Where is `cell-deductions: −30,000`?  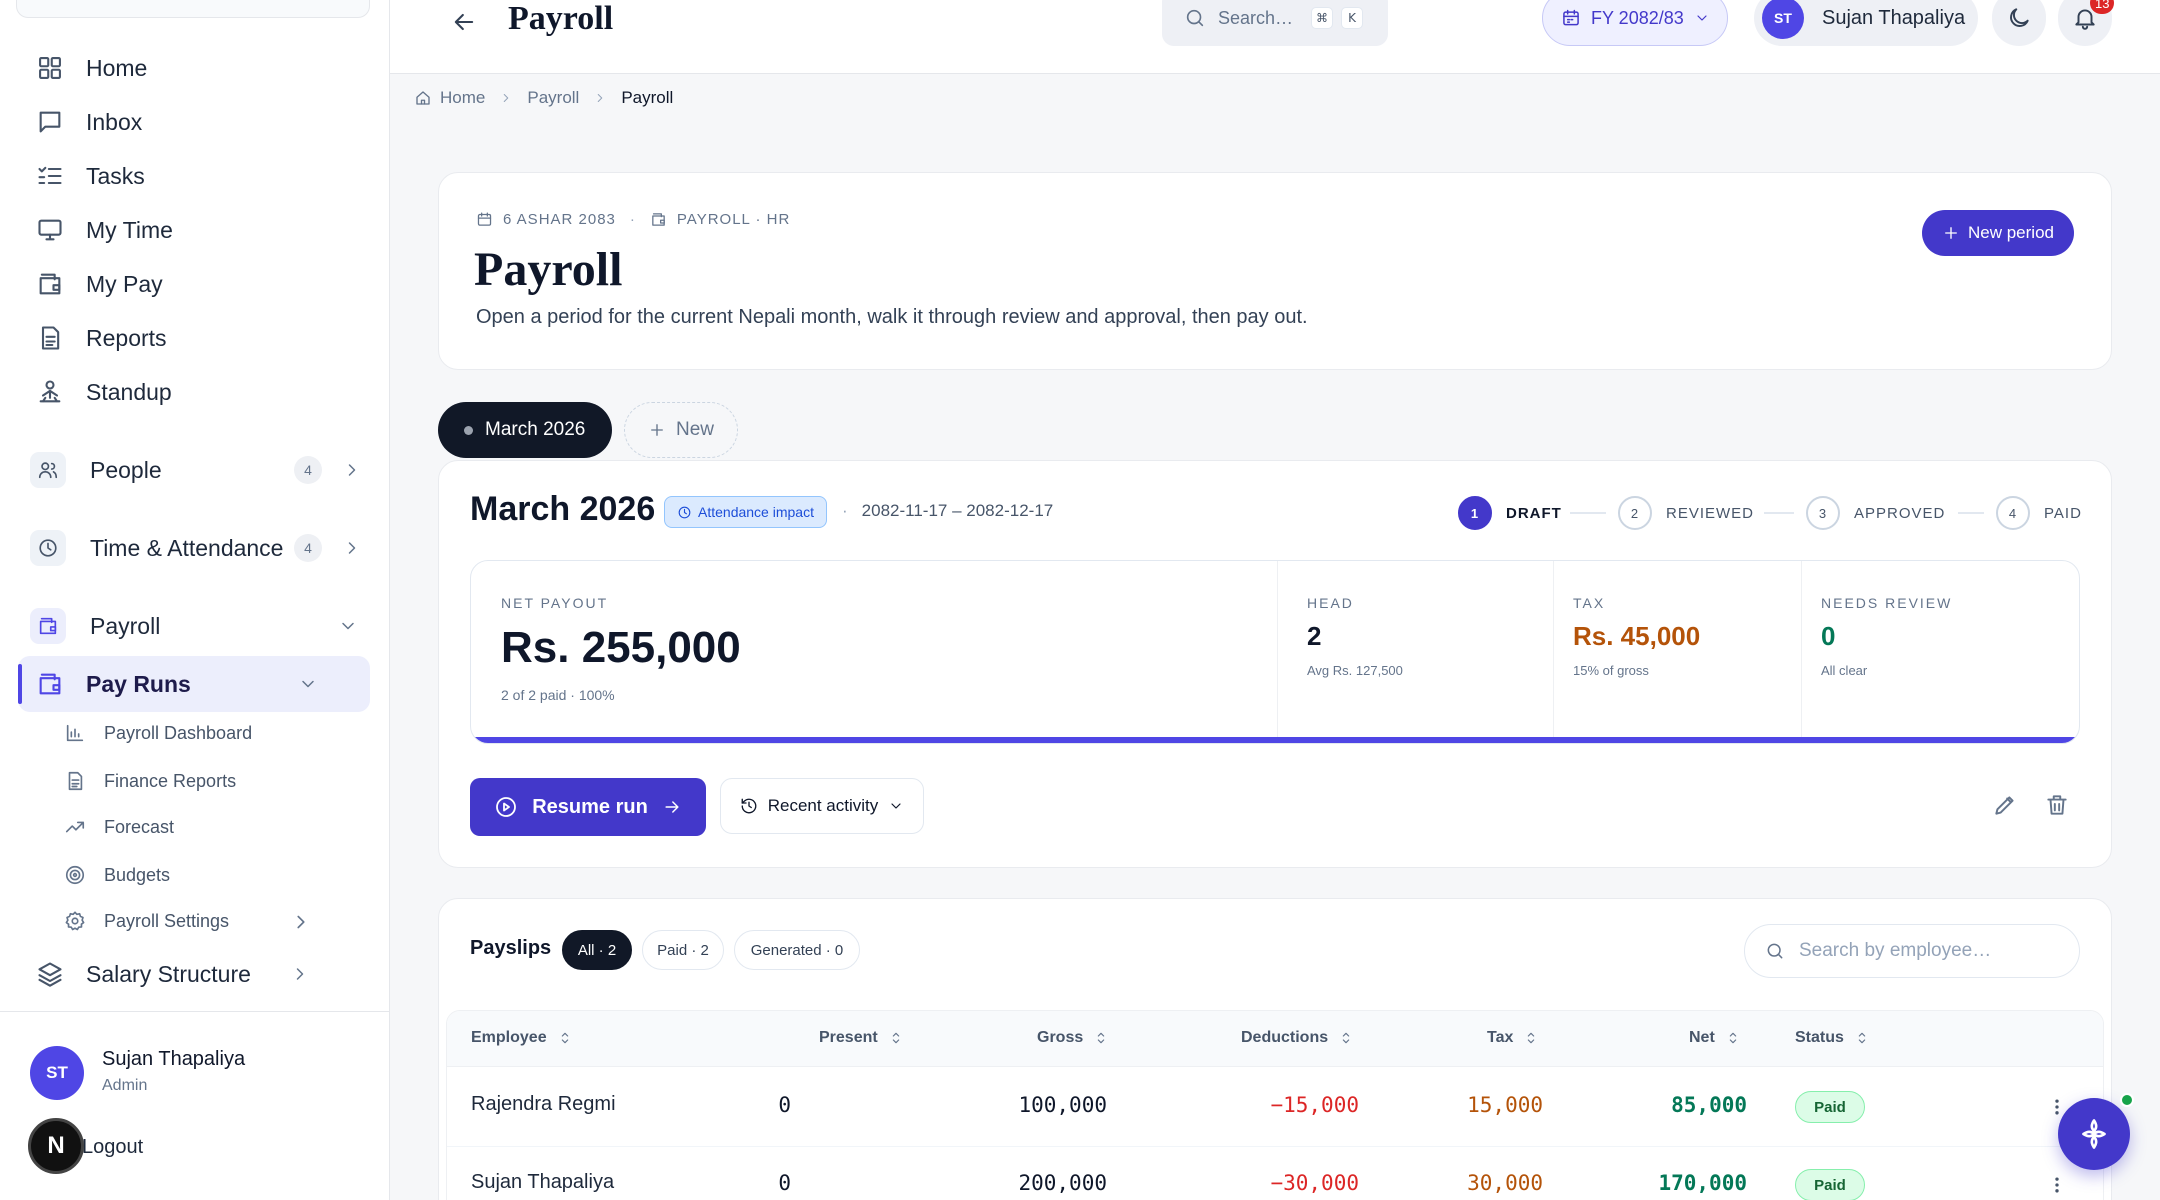 cell-deductions: −30,000 is located at coordinates (1314, 1183).